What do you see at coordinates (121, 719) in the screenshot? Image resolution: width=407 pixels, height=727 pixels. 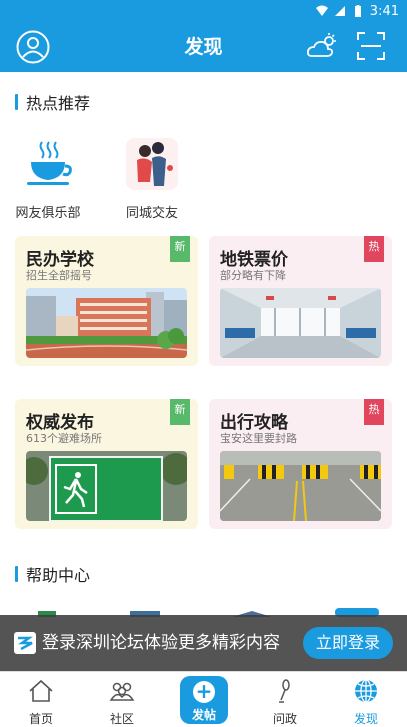 I see `tab-label: 社区` at bounding box center [121, 719].